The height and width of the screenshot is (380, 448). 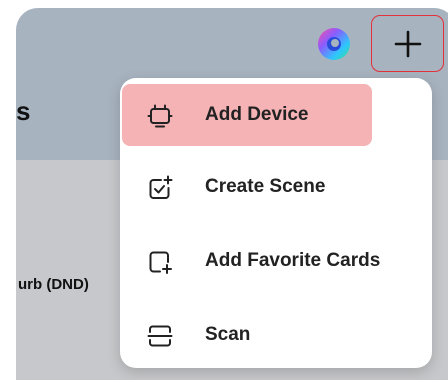 I want to click on colorful-ring-logo-icon, so click(x=334, y=44).